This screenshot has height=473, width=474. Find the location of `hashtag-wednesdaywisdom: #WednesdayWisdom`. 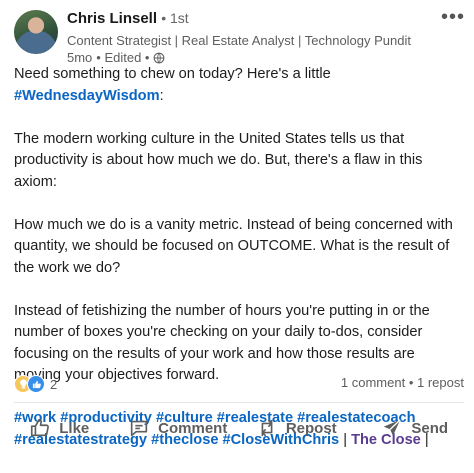

hashtag-wednesdaywisdom: #WednesdayWisdom is located at coordinates (87, 96).